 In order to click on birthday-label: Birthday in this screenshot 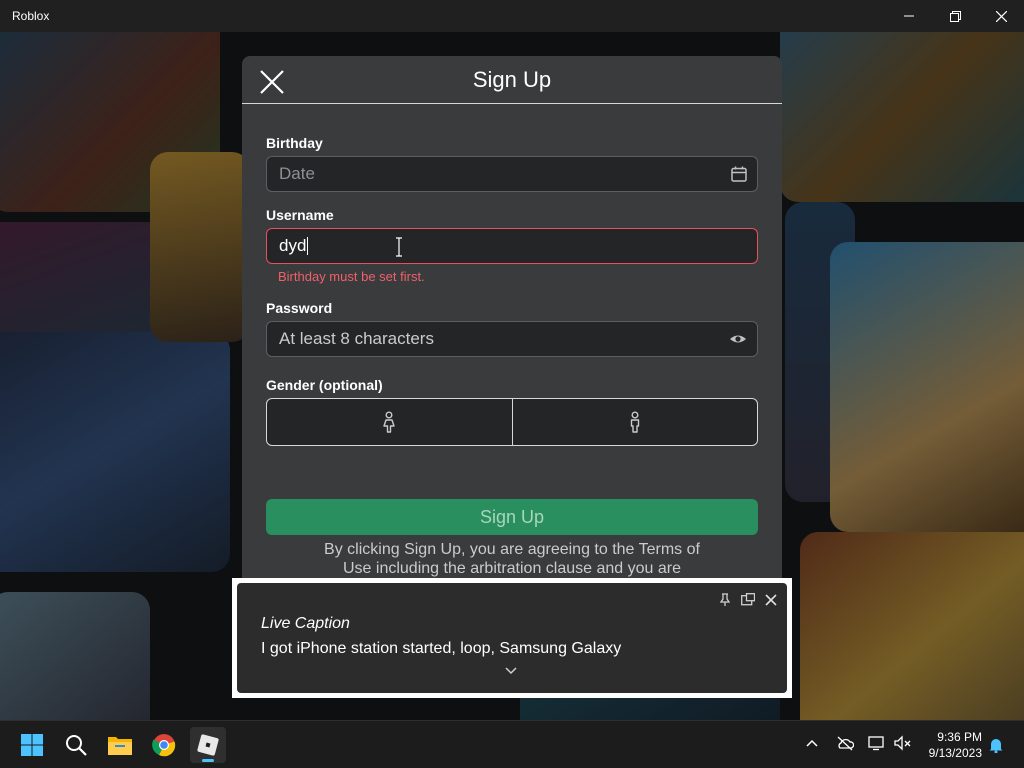, I will do `click(294, 143)`.